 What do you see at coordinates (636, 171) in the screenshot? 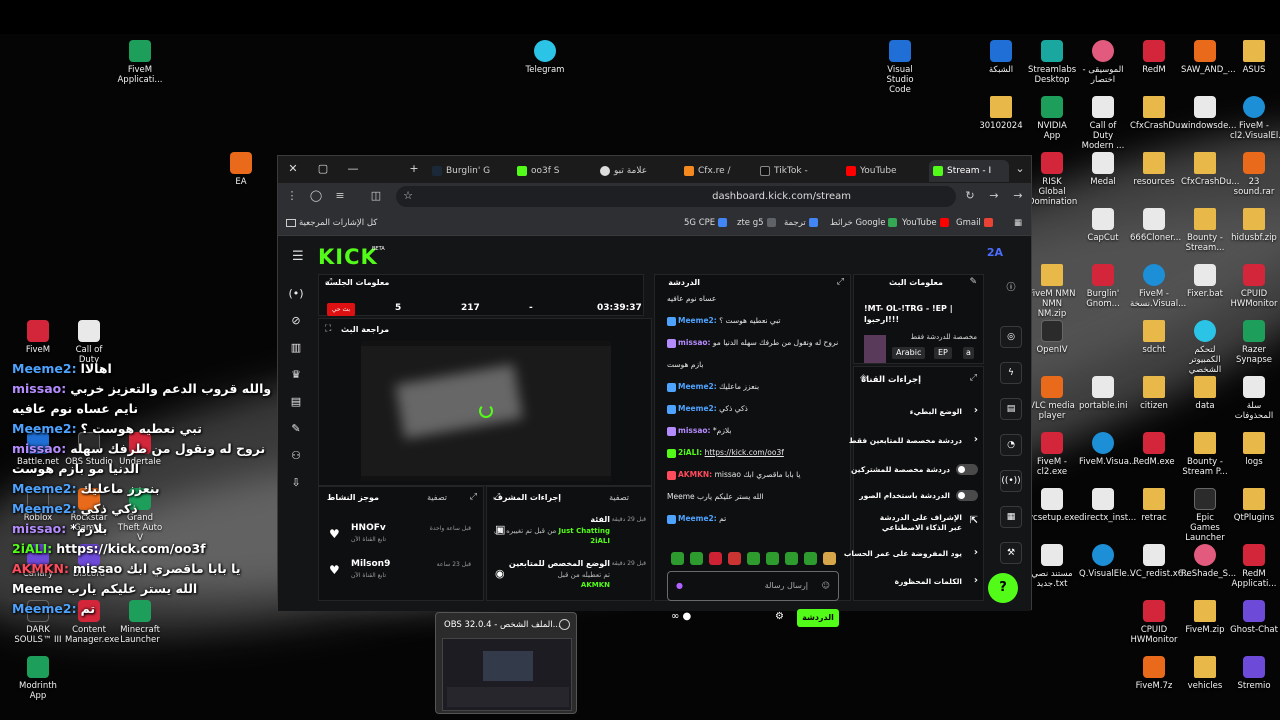
I see `browser-tab: علامة تبو` at bounding box center [636, 171].